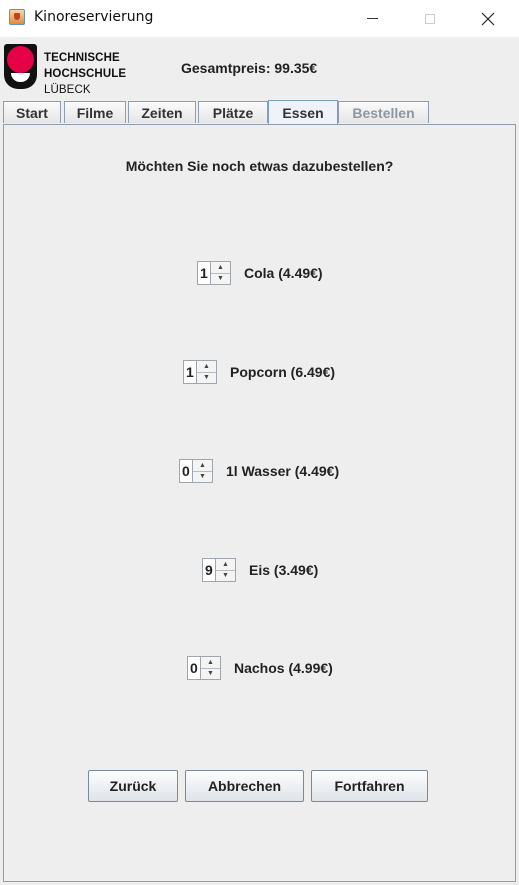  Describe the element at coordinates (162, 112) in the screenshot. I see `tab-zeiten: Zeiten` at that location.